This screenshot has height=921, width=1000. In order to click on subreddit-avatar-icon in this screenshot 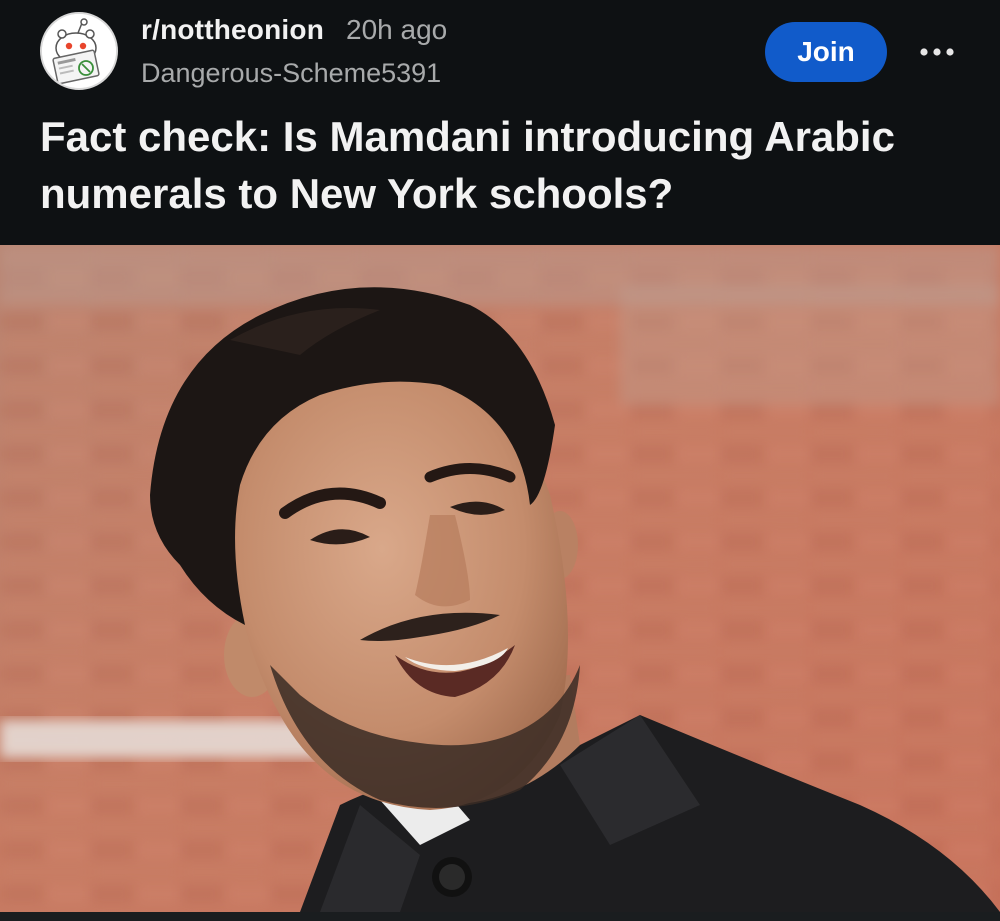, I will do `click(79, 51)`.